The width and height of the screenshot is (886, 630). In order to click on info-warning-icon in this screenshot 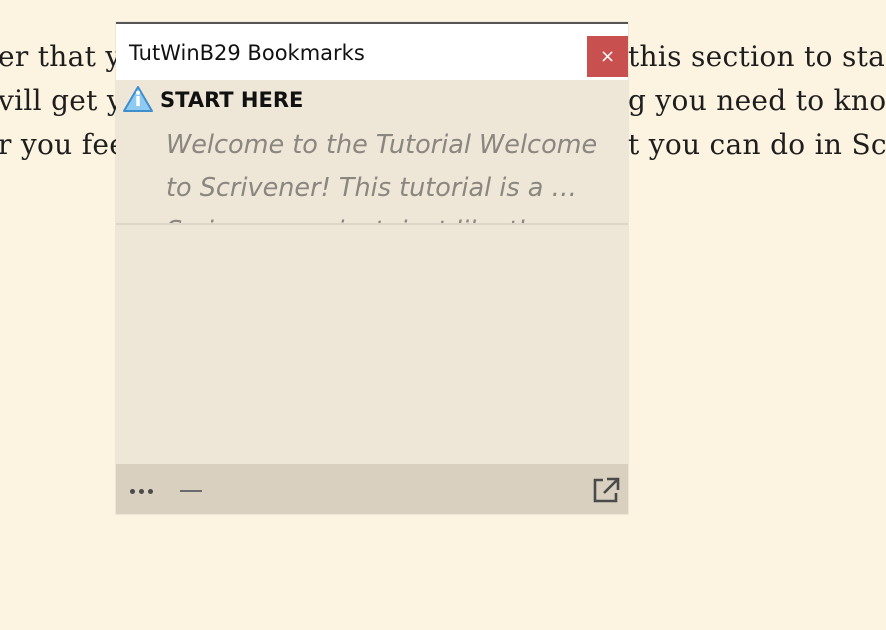, I will do `click(138, 99)`.